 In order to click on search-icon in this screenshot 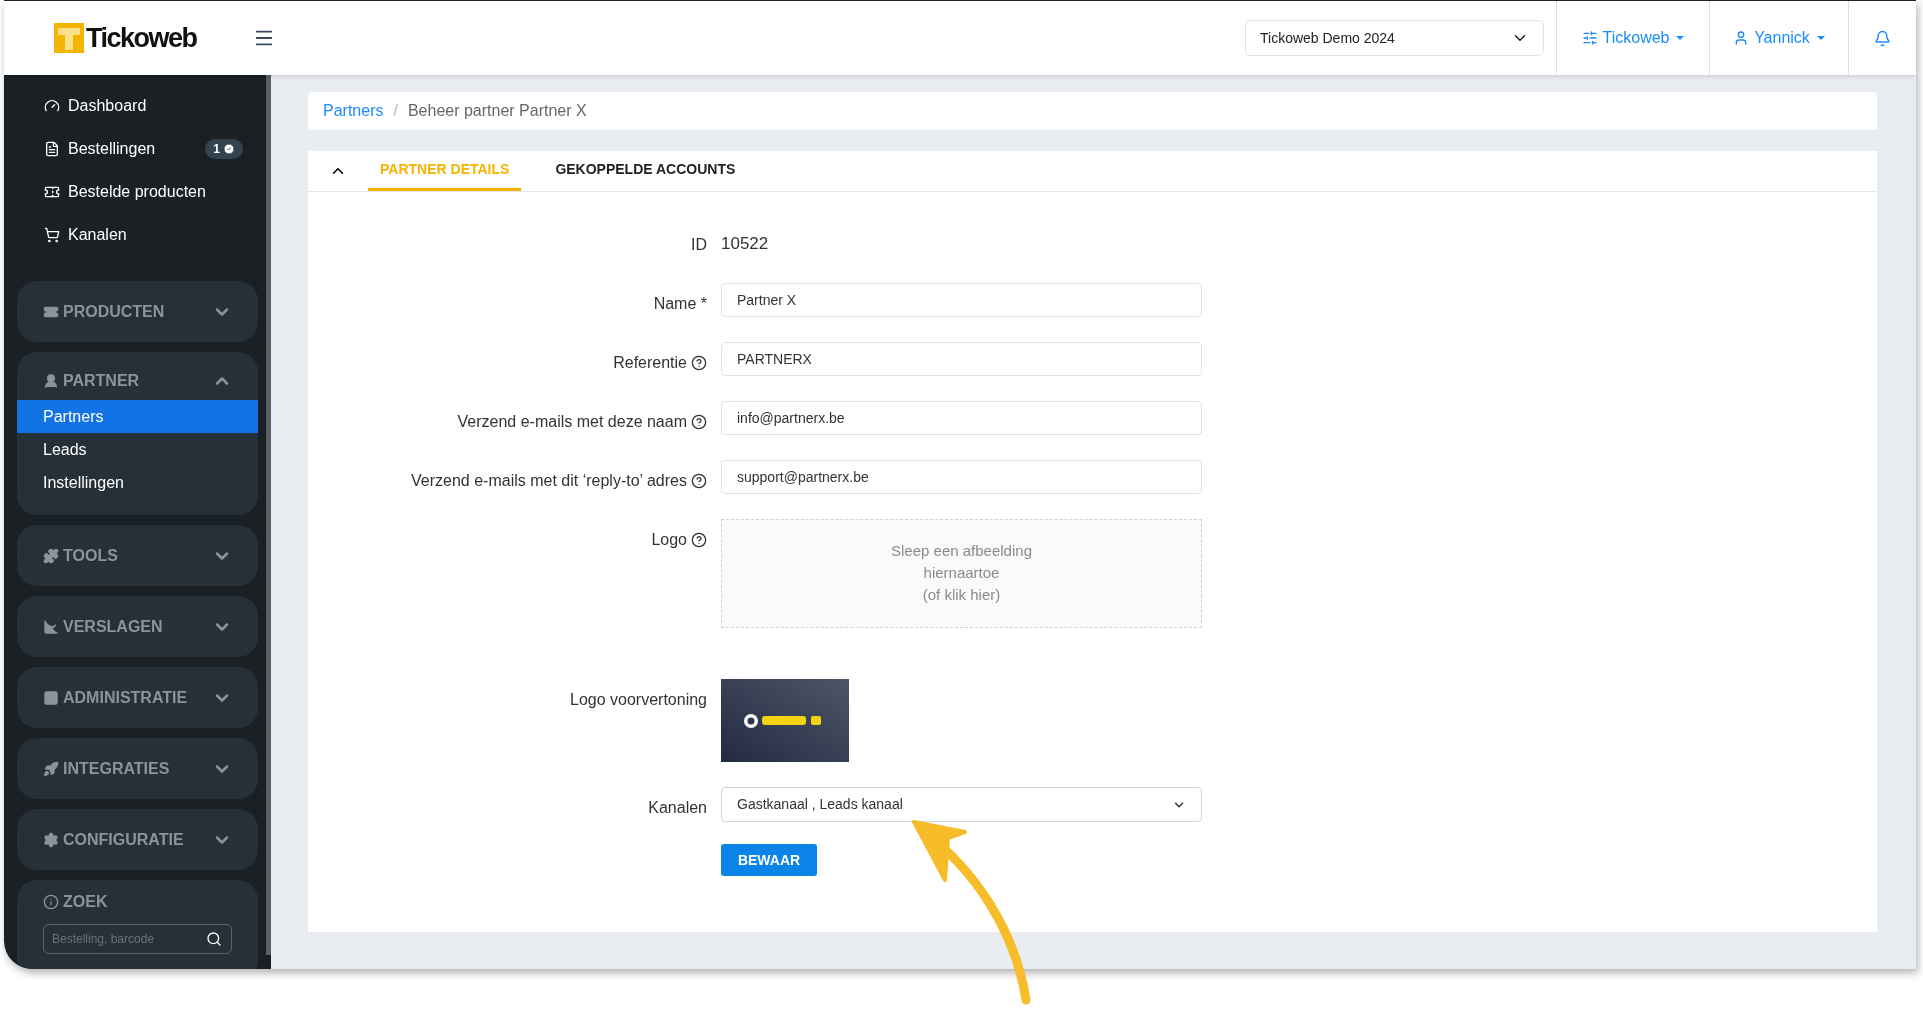, I will do `click(214, 939)`.